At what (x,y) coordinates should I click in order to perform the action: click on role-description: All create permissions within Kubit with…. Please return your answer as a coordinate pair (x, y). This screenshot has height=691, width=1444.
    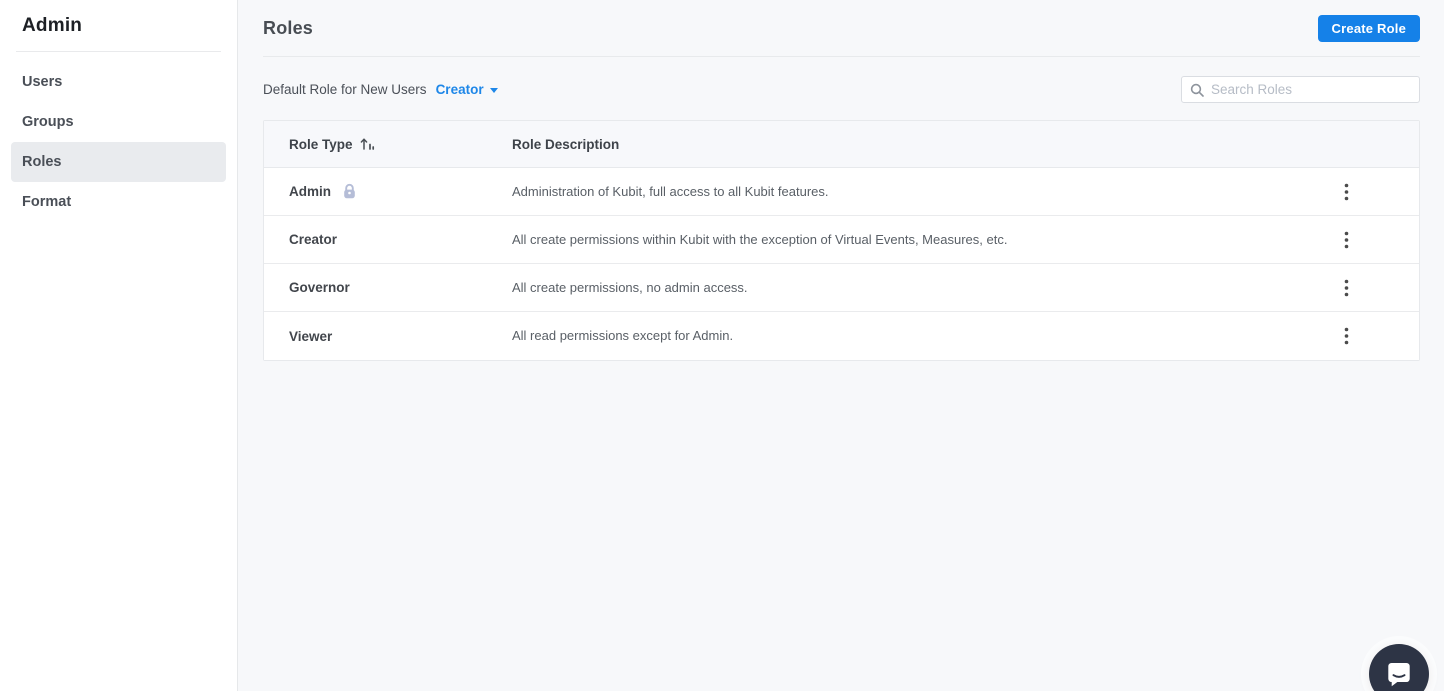
    Looking at the image, I should click on (760, 239).